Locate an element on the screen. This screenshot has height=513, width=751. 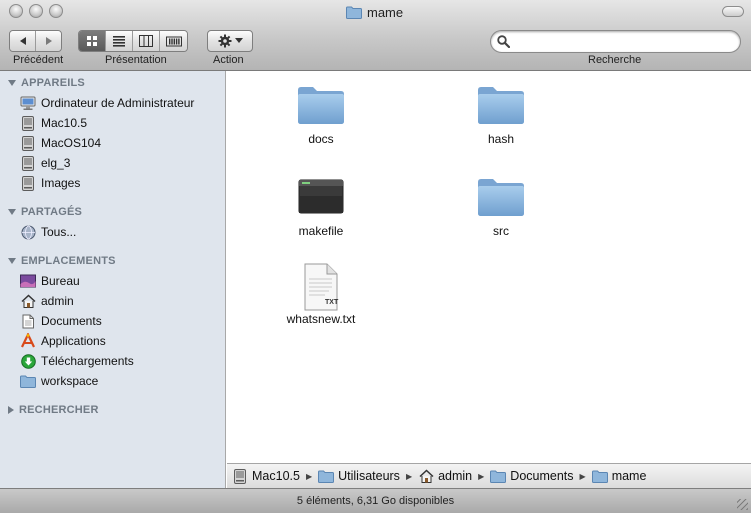
sidebar-item-label: Applications is located at coordinates (73, 341).